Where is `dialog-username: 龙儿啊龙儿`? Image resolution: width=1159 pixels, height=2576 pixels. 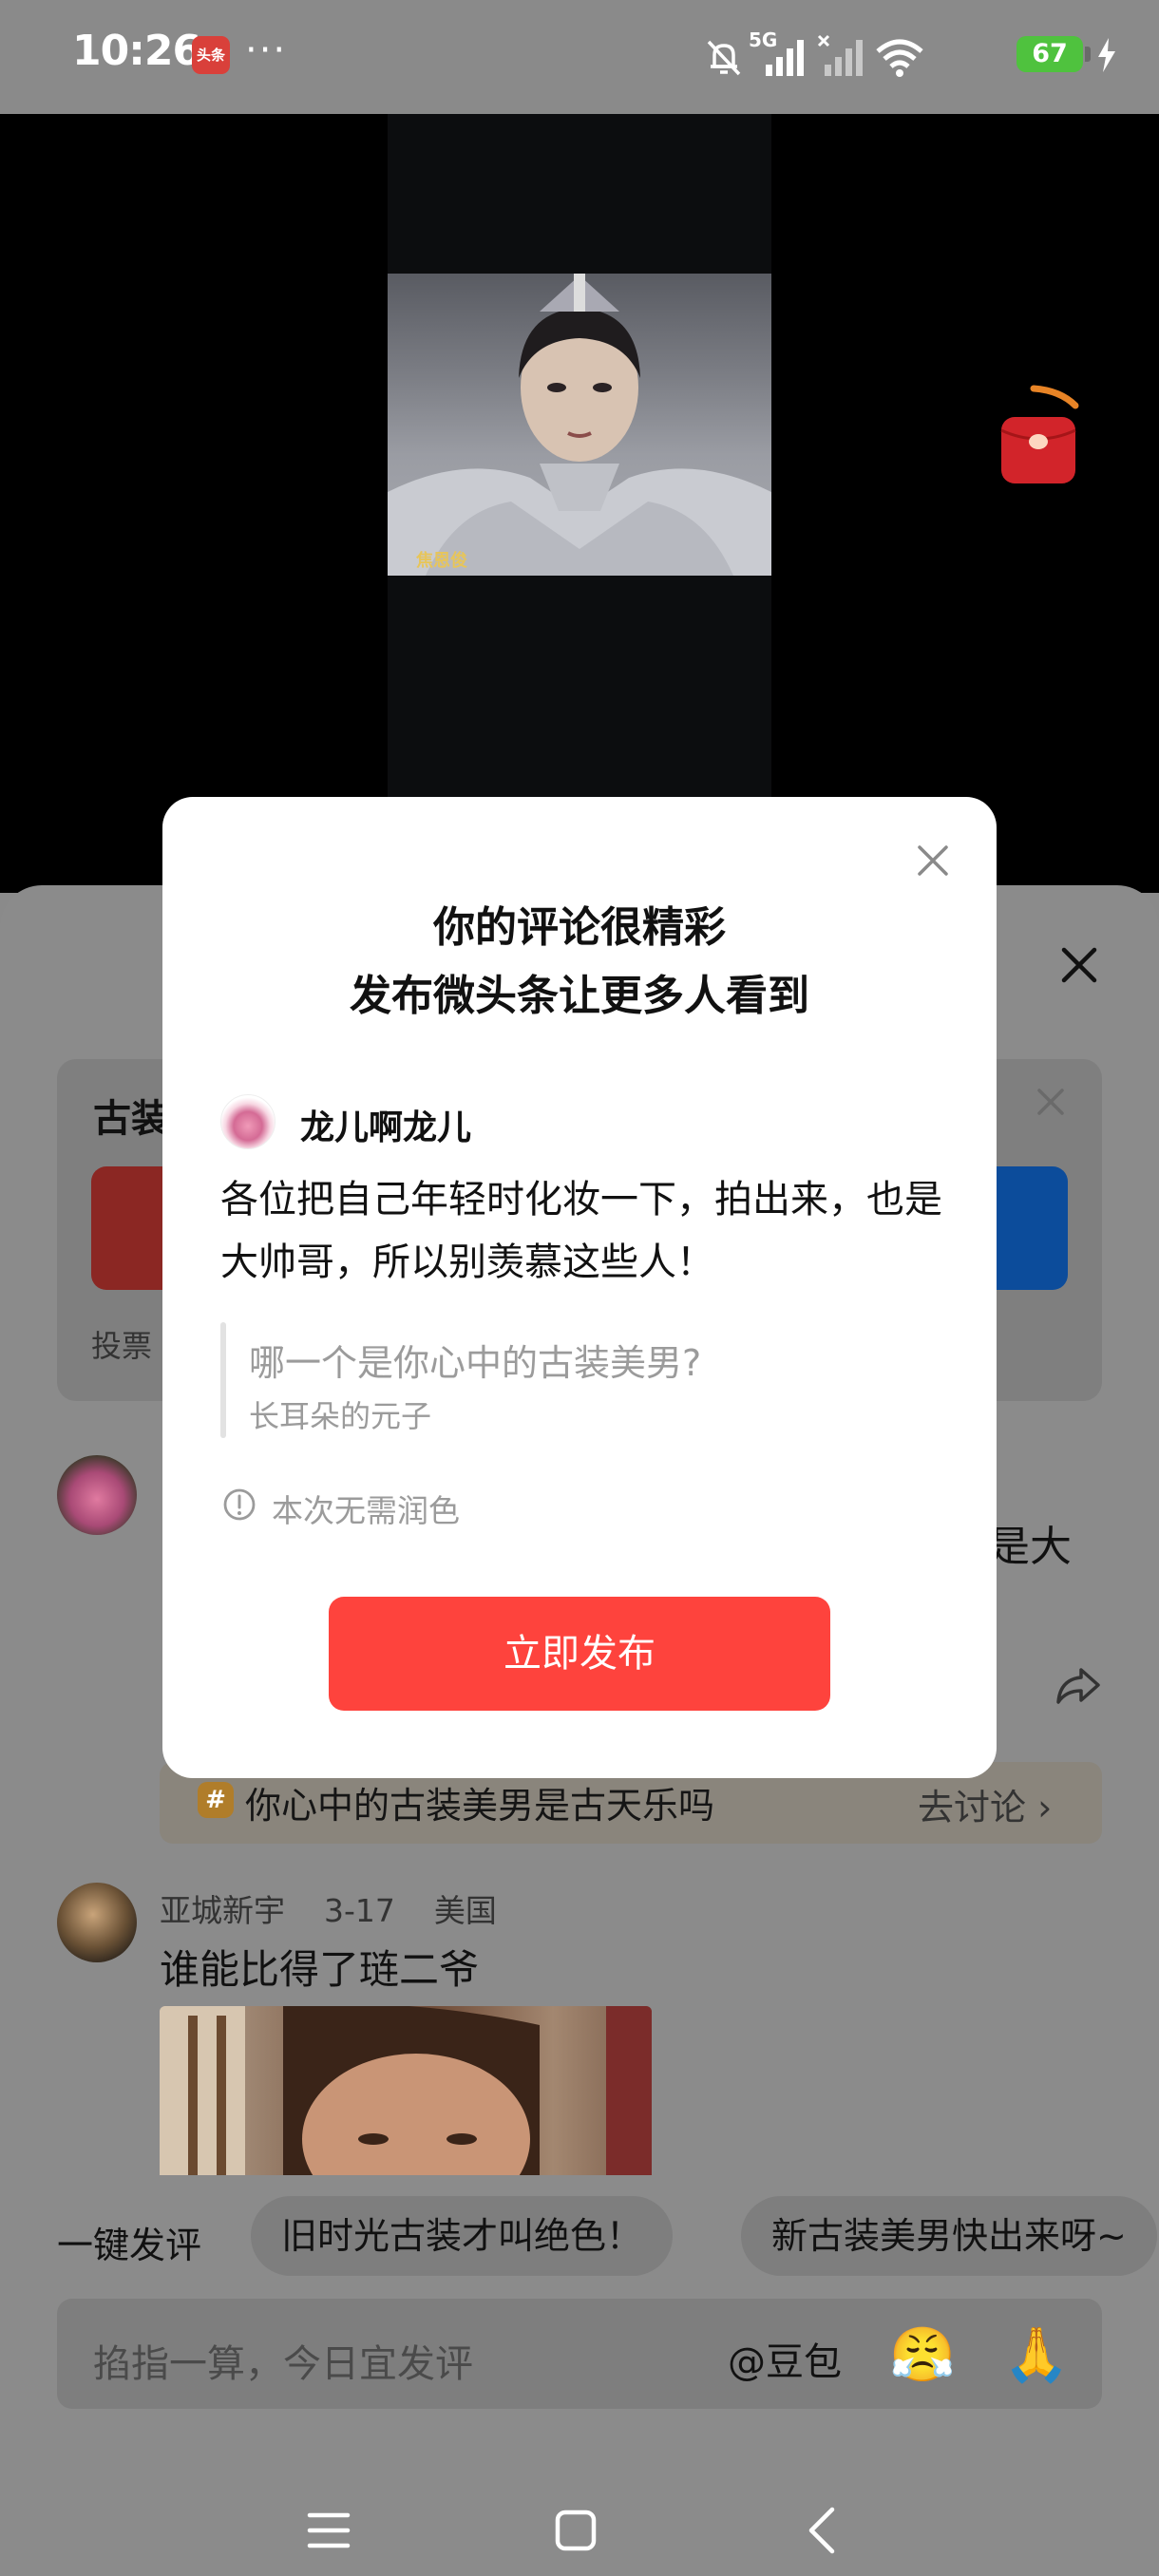 dialog-username: 龙儿啊龙儿 is located at coordinates (386, 1127).